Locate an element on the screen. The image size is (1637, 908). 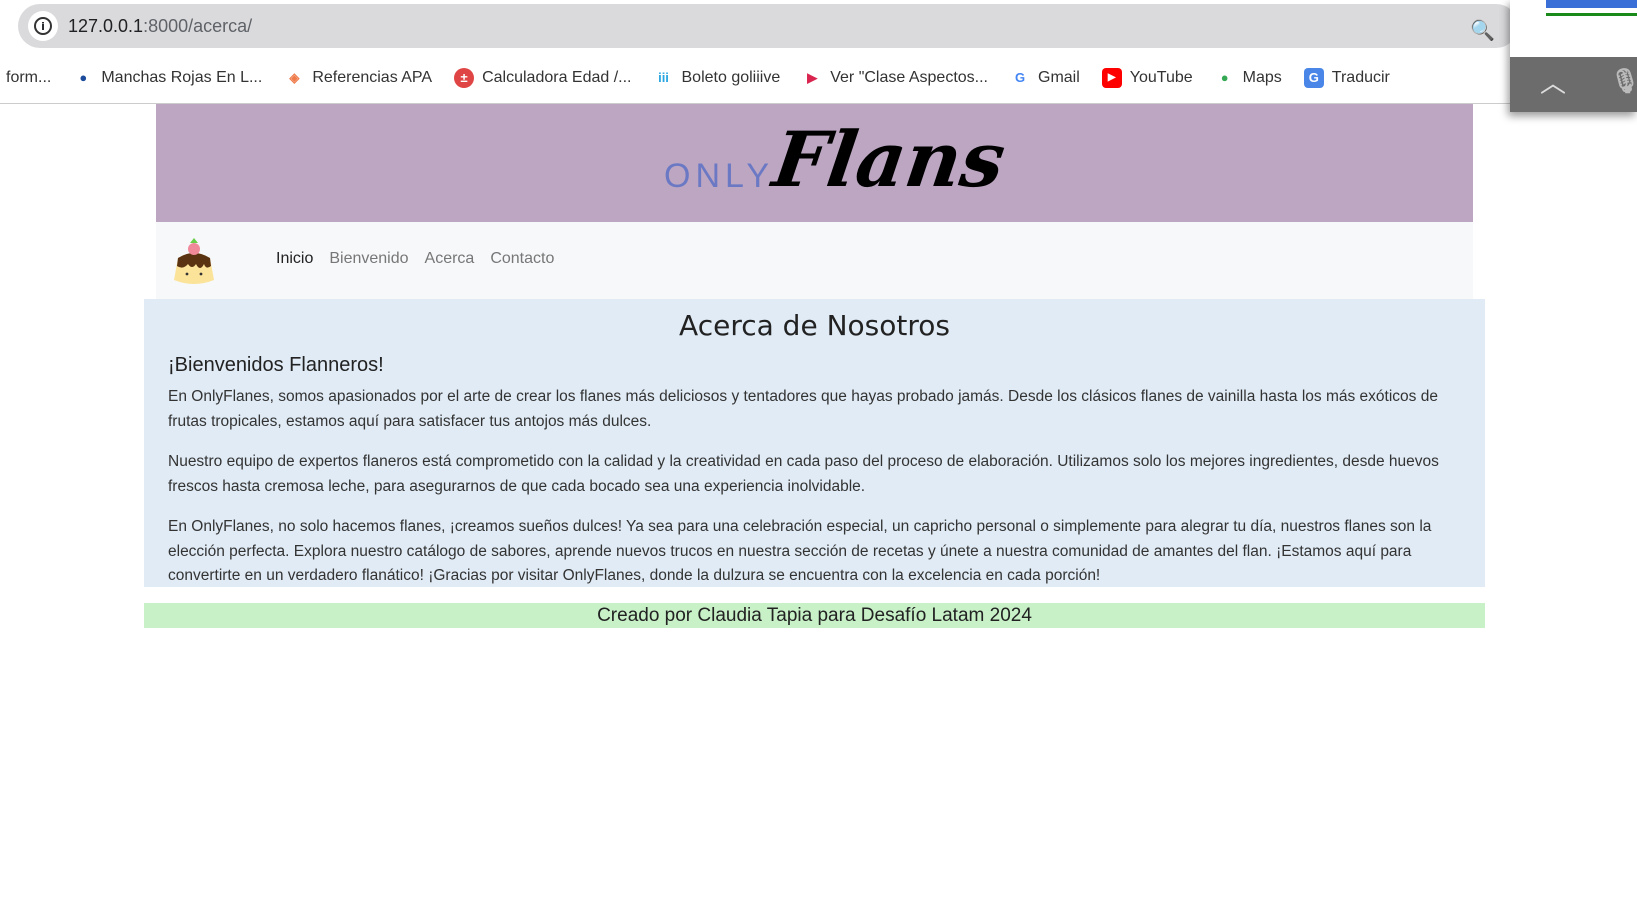
youtube-icon: ▶ is located at coordinates (1111, 77).